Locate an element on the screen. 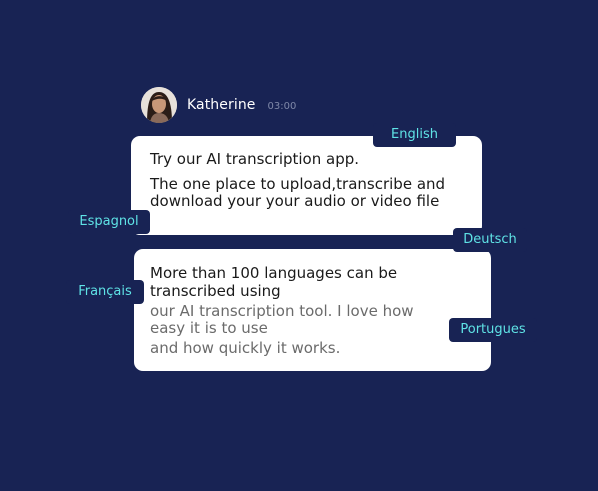 Image resolution: width=598 pixels, height=491 pixels. bubble1-line3: download your your audio or video file is located at coordinates (295, 201).